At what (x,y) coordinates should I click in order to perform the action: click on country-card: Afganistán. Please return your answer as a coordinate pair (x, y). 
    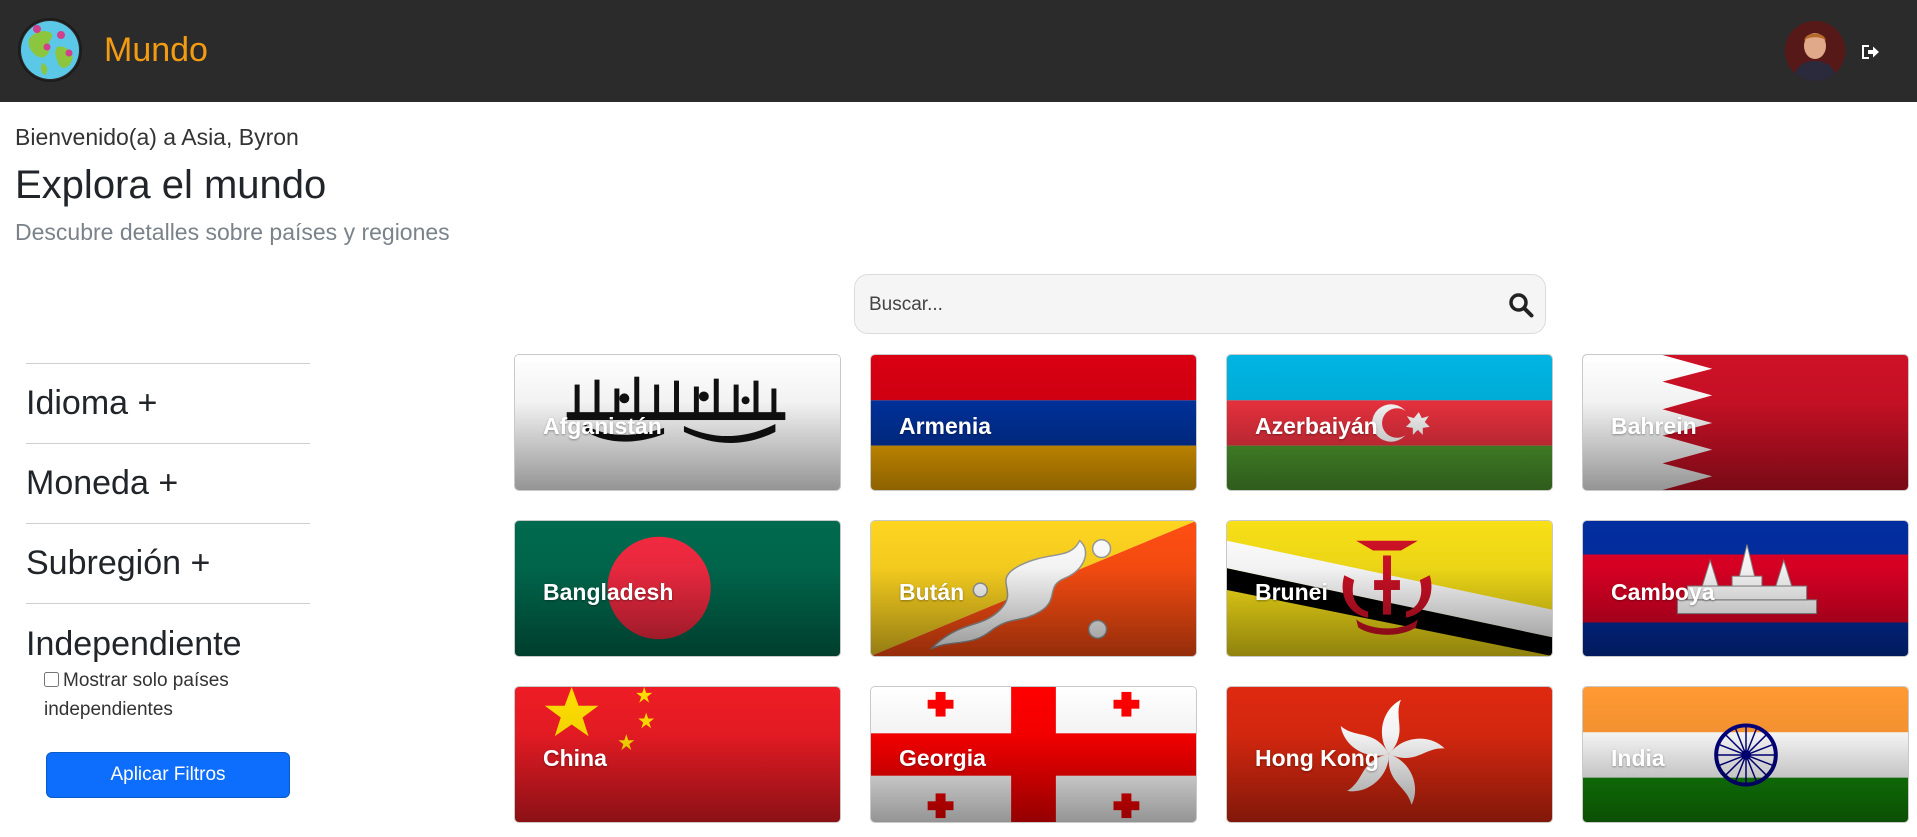
    Looking at the image, I should click on (677, 422).